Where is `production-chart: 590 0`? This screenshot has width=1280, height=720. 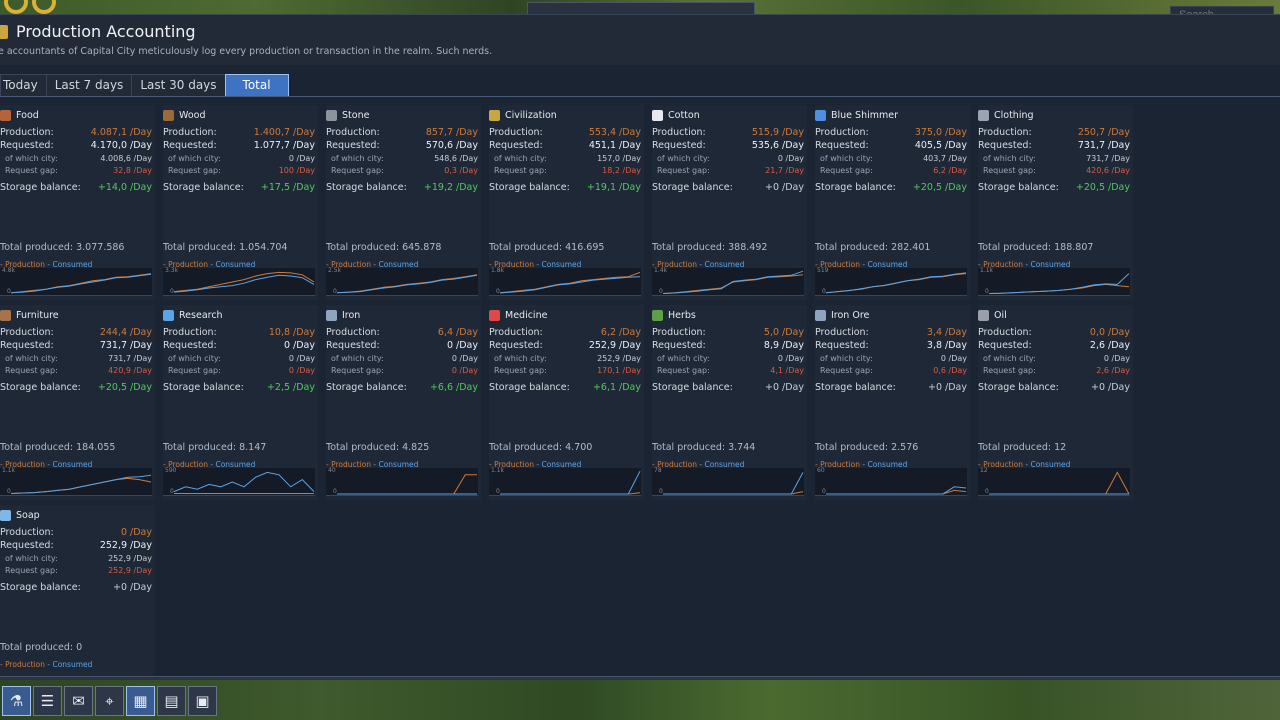
production-chart: 590 0 is located at coordinates (239, 481).